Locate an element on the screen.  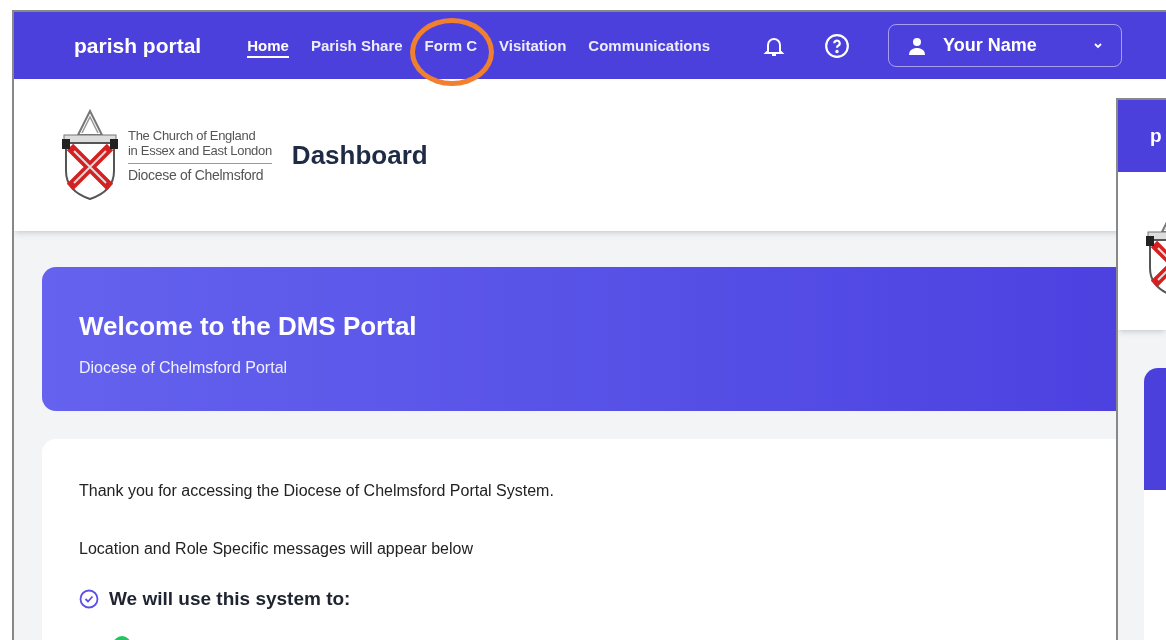
nav-link: Visitation is located at coordinates (533, 47).